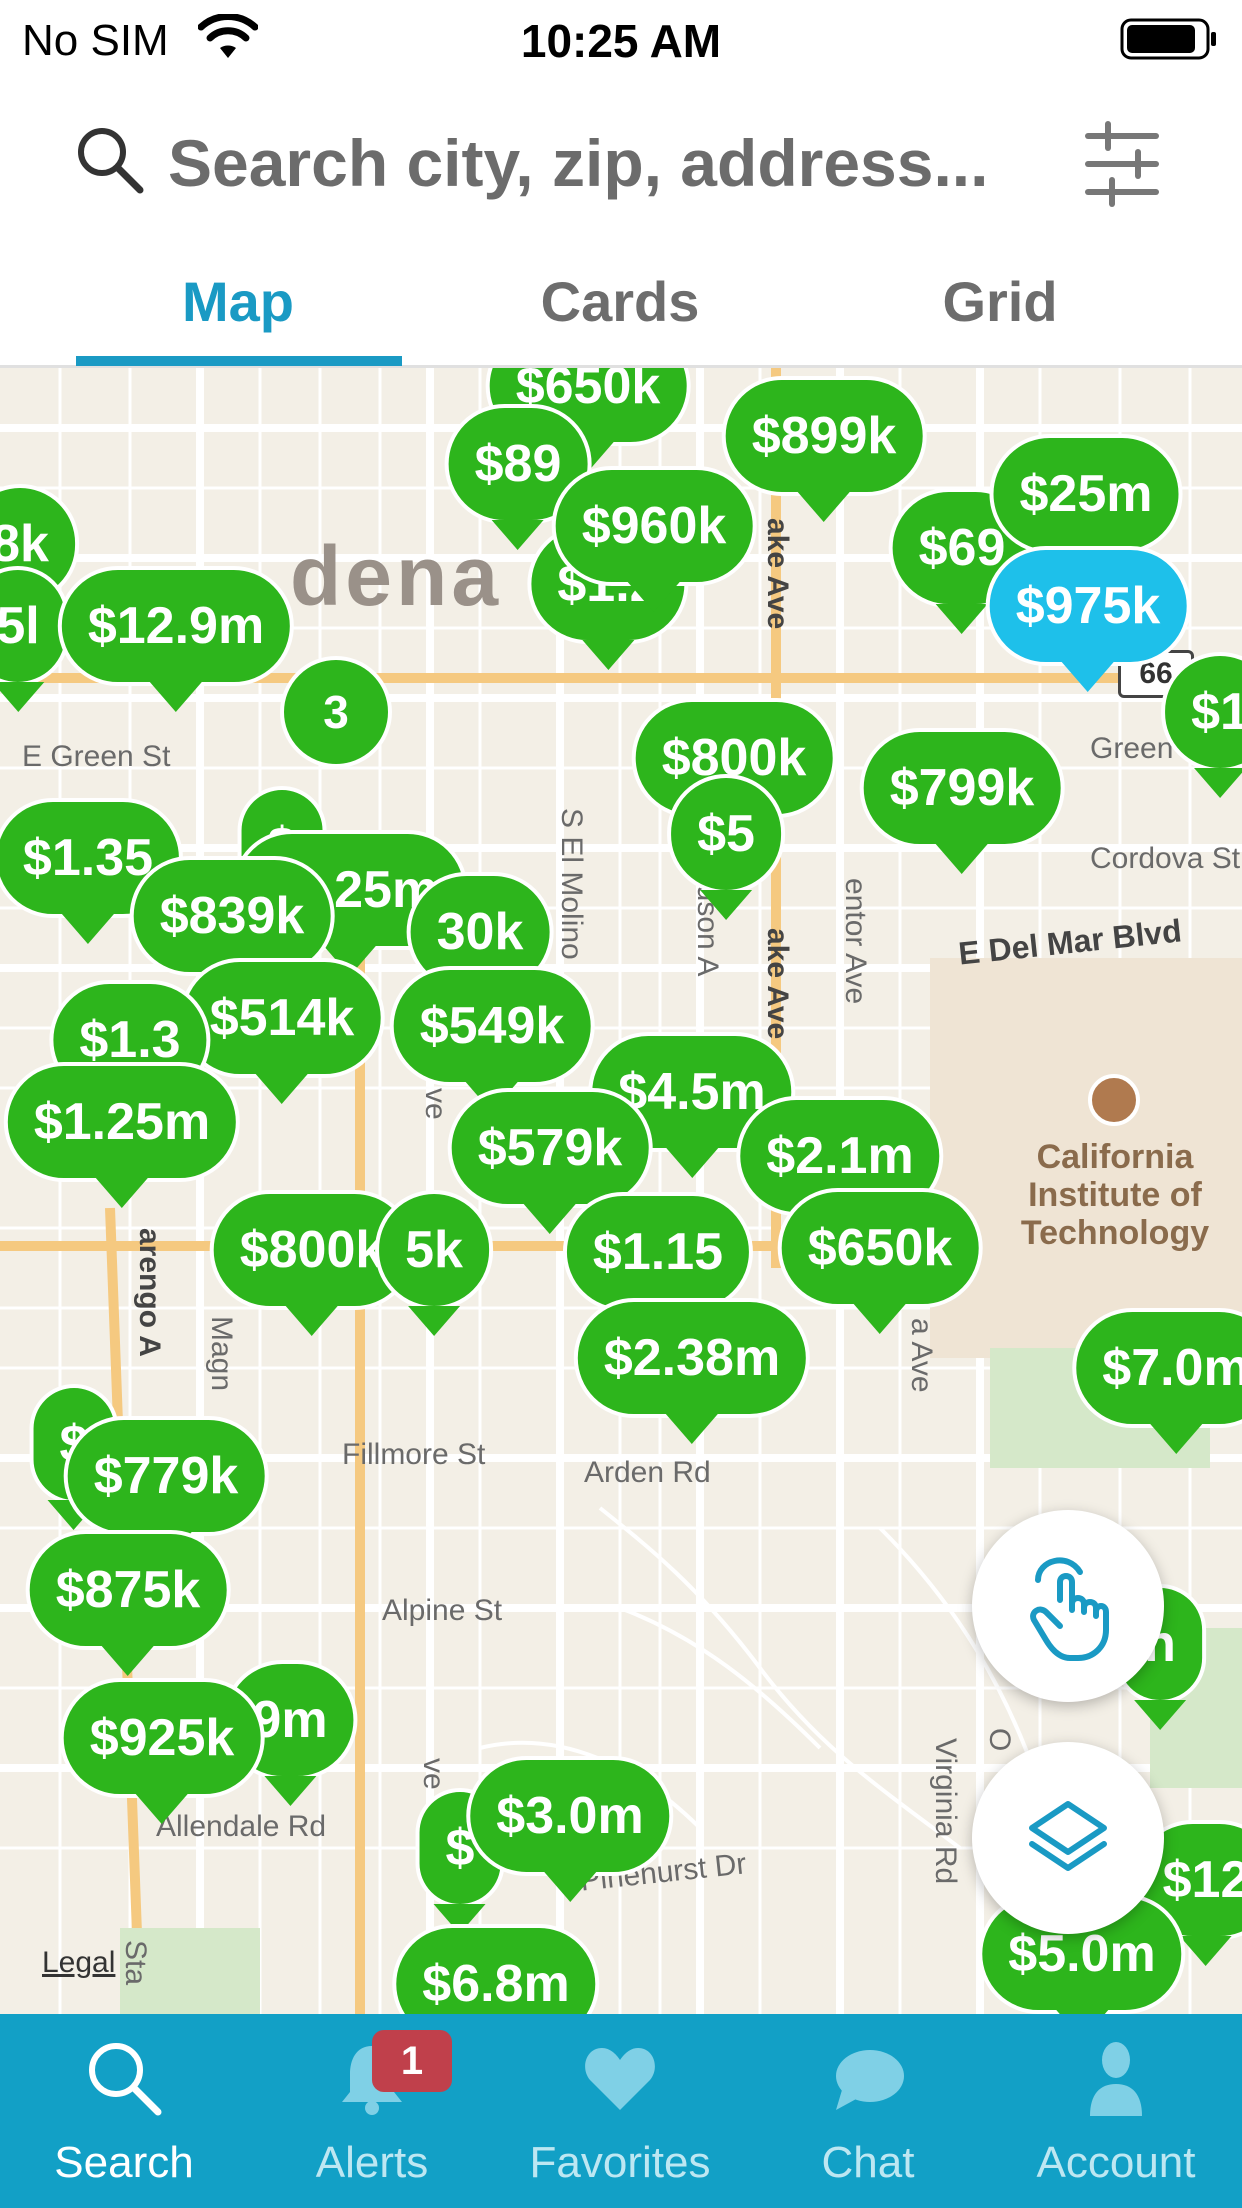  I want to click on nav-label: Chat, so click(868, 2162).